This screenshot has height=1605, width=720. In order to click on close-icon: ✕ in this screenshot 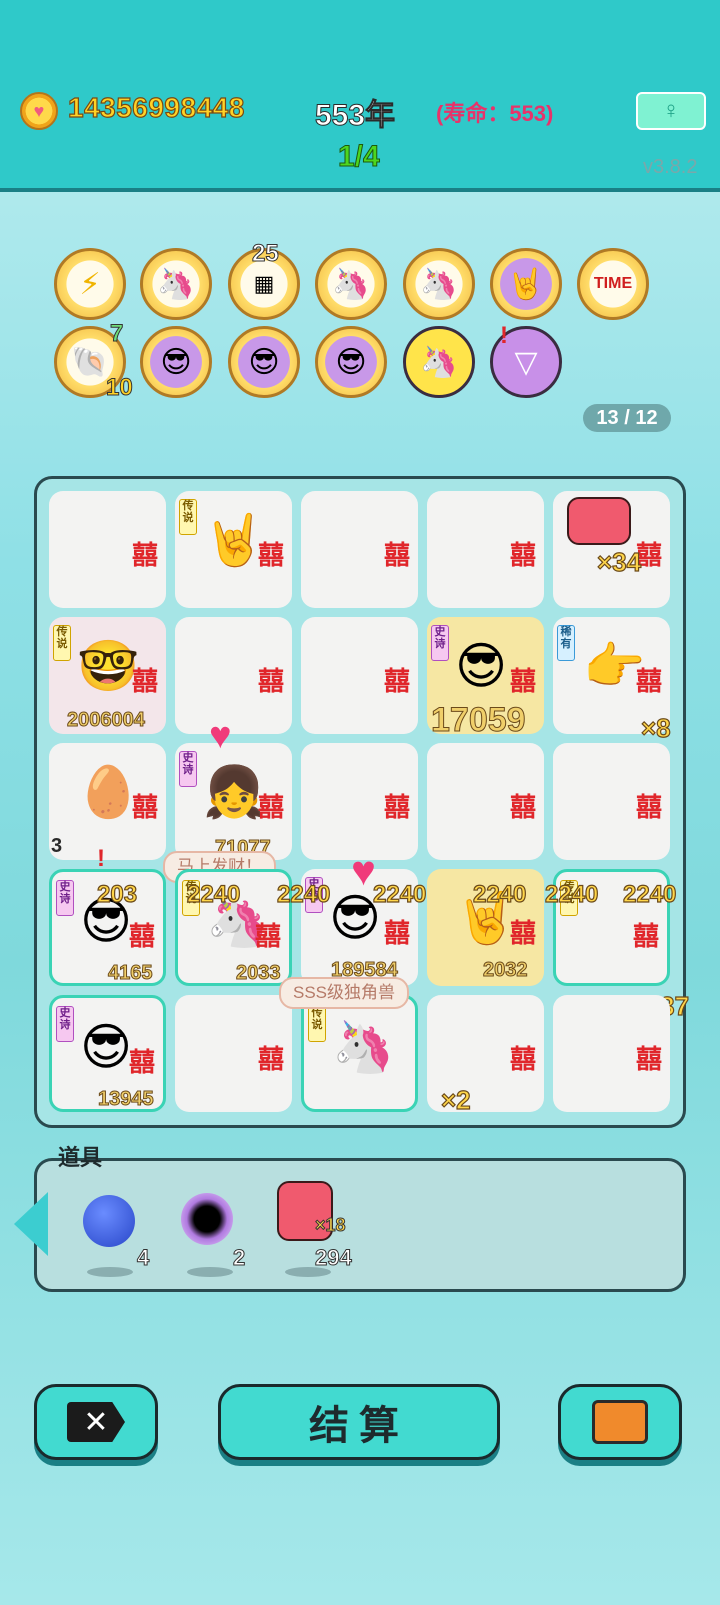, I will do `click(96, 1422)`.